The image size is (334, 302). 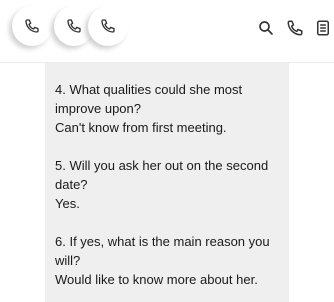 I want to click on document-icon, so click(x=323, y=28).